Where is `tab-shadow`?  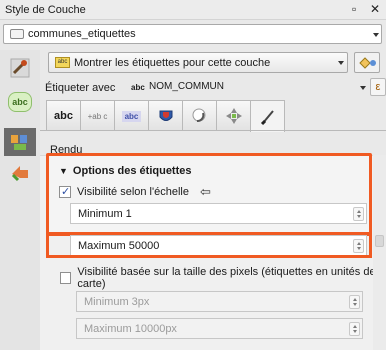
tab-shadow is located at coordinates (199, 115).